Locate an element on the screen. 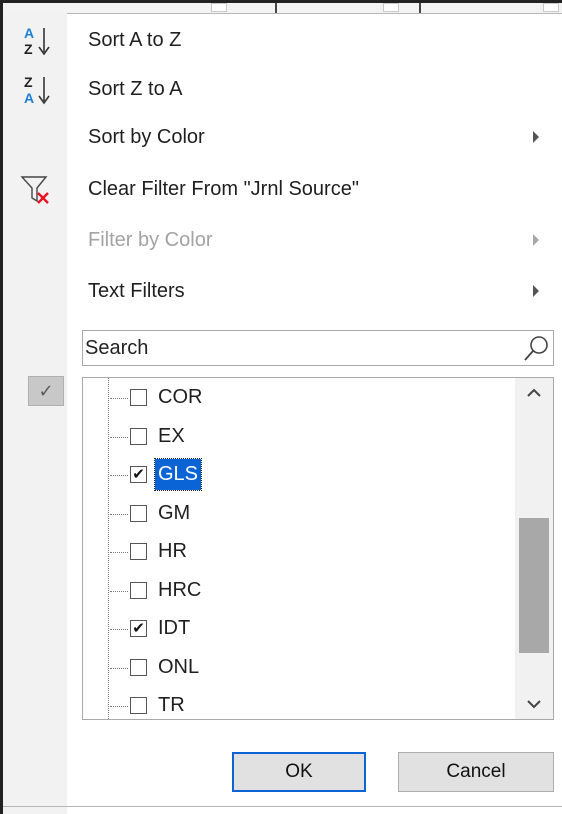 This screenshot has height=814, width=562. list-item-label: COR is located at coordinates (180, 397).